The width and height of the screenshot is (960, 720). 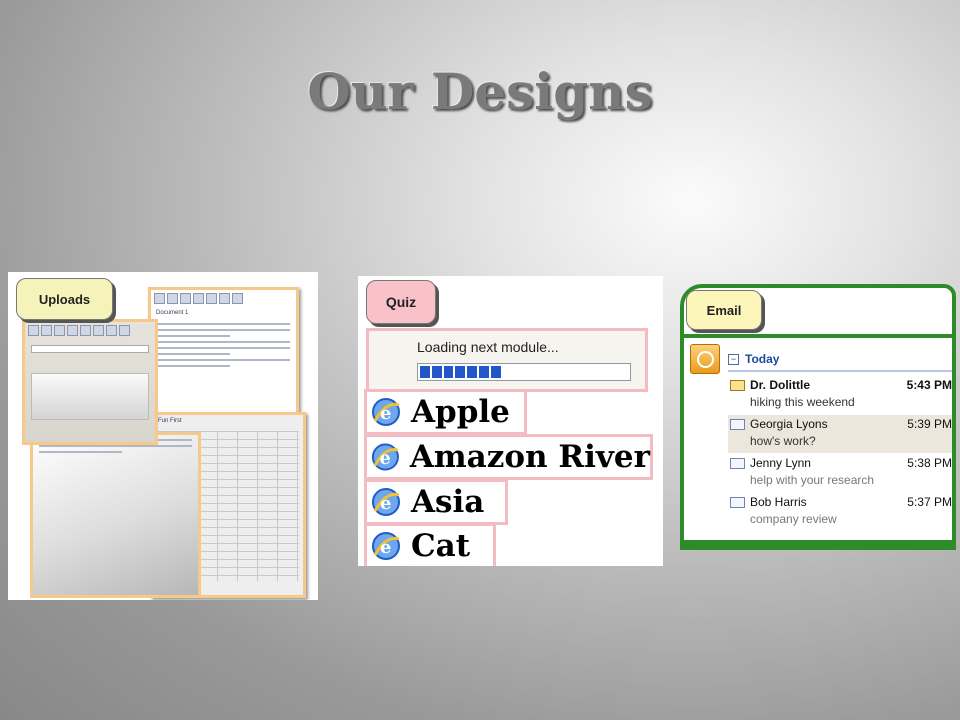 What do you see at coordinates (401, 302) in the screenshot?
I see `quiz-tab: Quiz` at bounding box center [401, 302].